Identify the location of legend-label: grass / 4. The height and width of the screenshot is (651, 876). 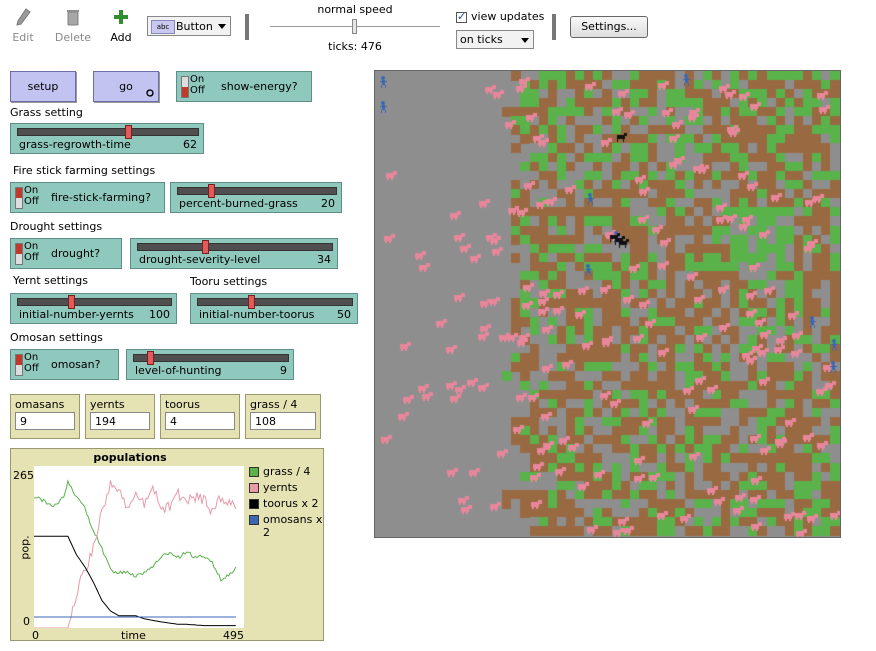
(287, 471).